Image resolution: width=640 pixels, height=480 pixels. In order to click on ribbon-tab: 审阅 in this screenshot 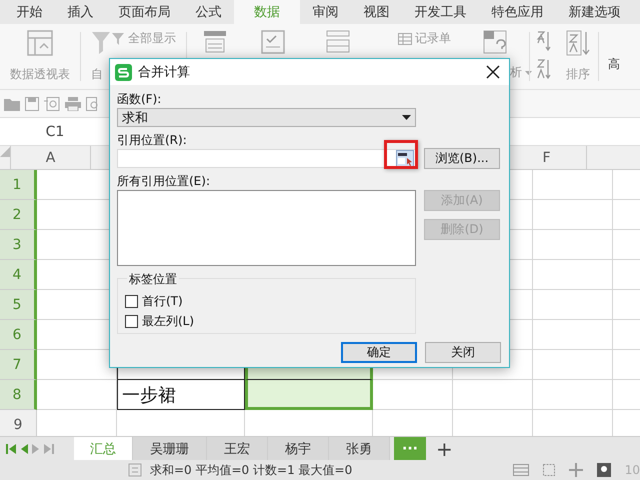, I will do `click(325, 12)`.